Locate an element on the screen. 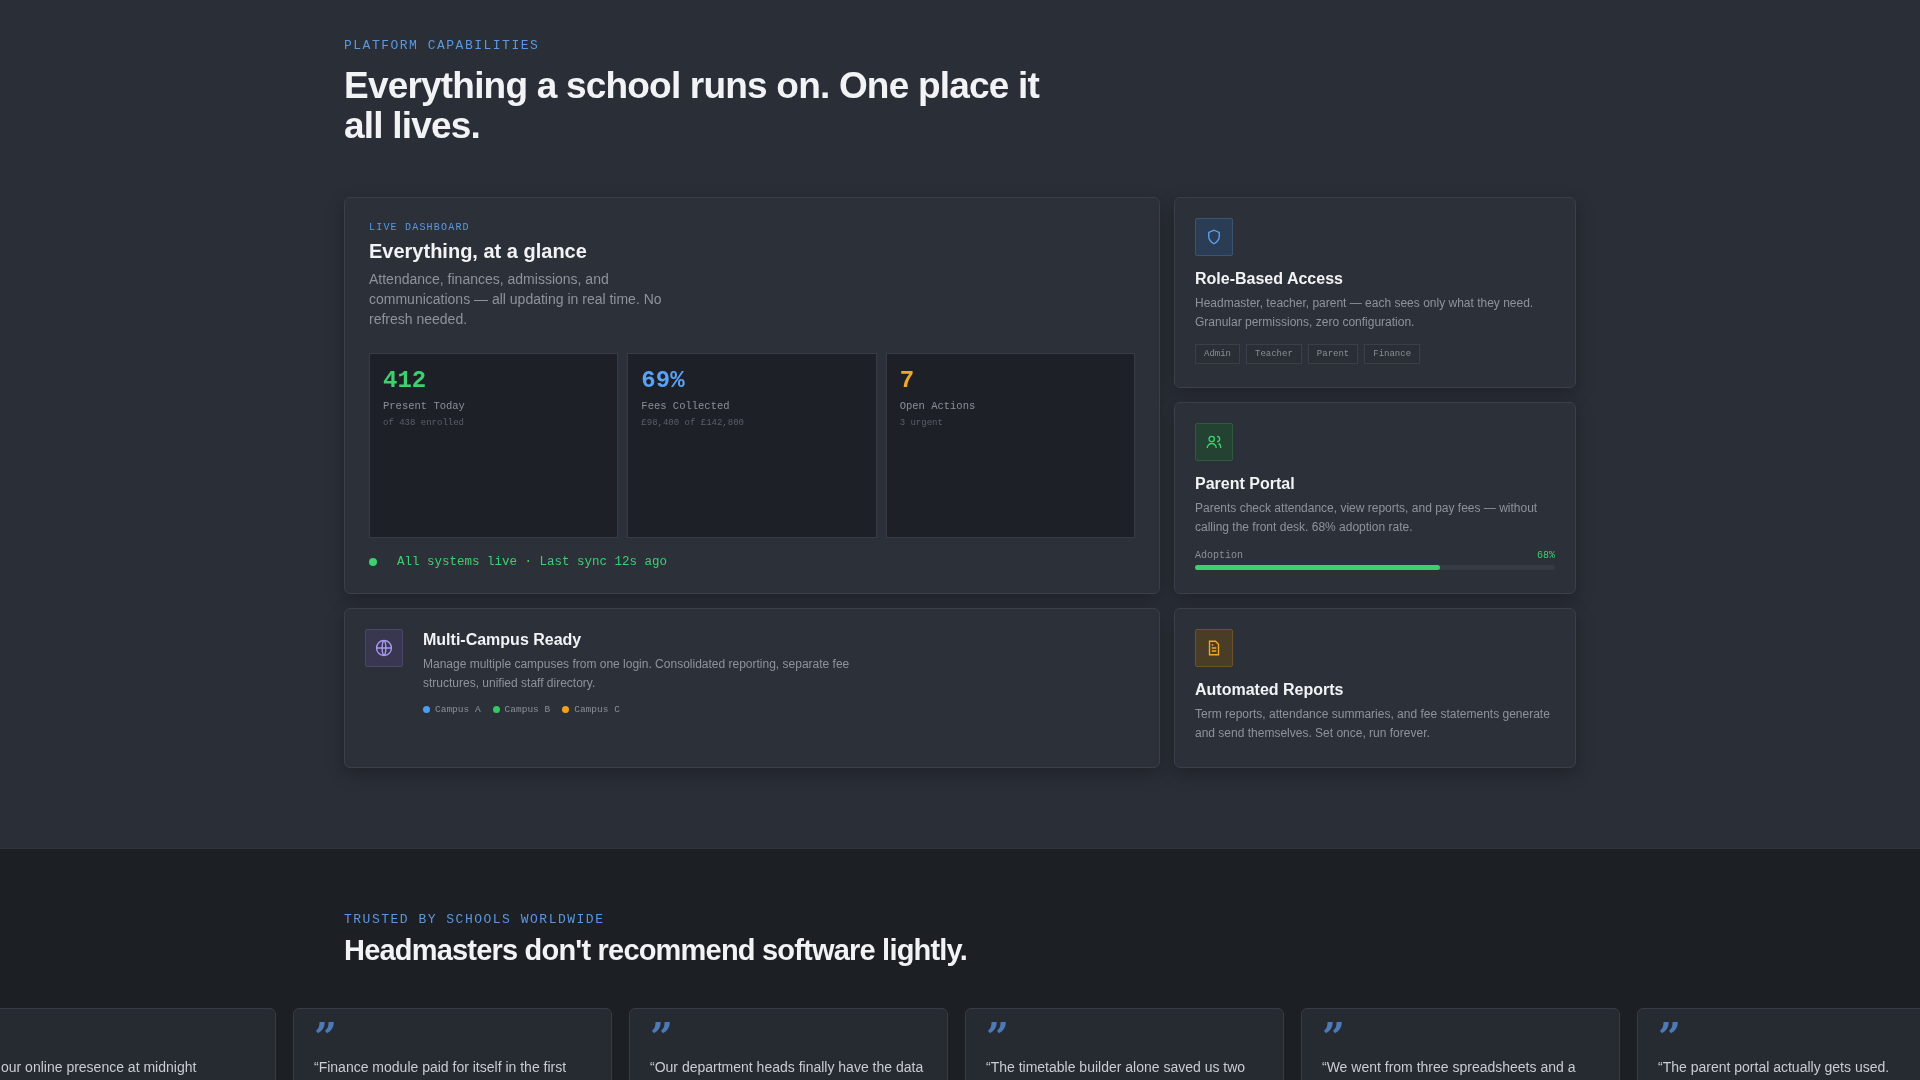 This screenshot has height=1080, width=1920. section-headline: Headmasters don't recommend software lightly. is located at coordinates (656, 950).